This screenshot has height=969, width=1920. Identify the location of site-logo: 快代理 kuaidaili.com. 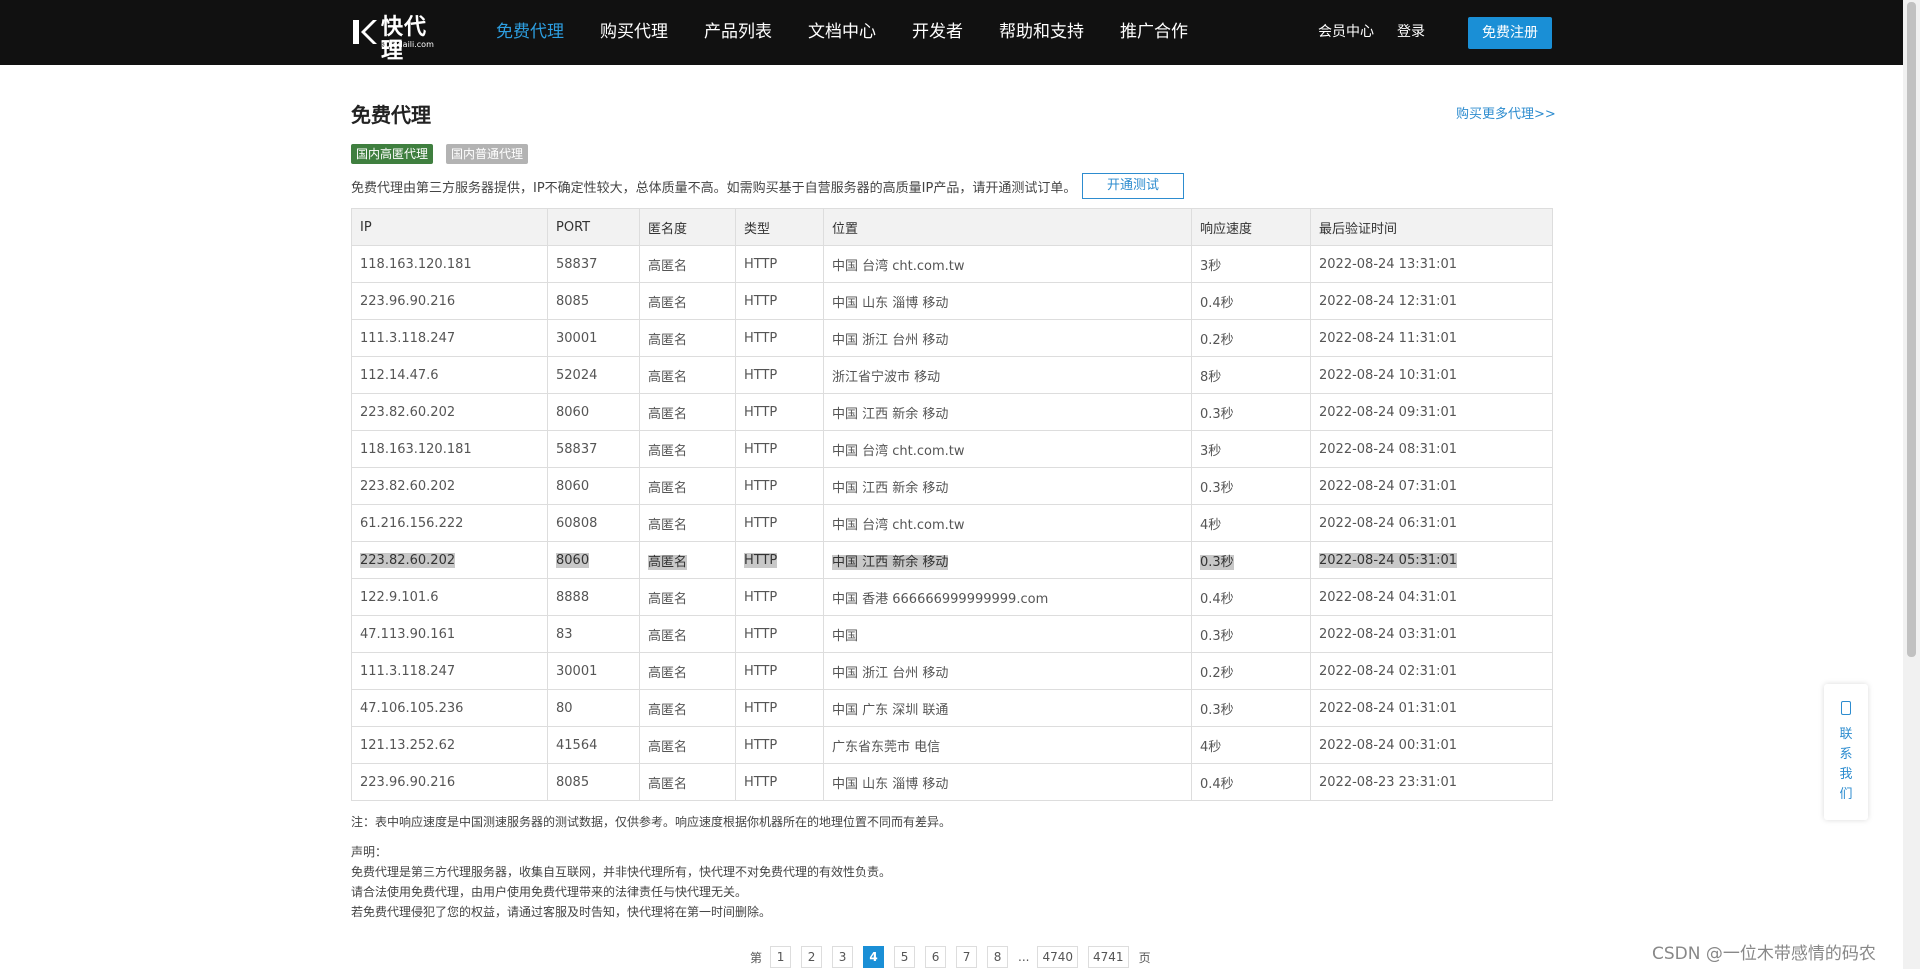
(399, 40).